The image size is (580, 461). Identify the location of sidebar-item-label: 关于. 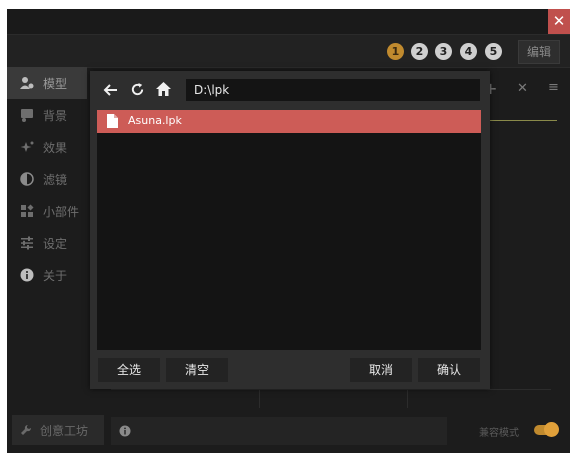
(55, 276).